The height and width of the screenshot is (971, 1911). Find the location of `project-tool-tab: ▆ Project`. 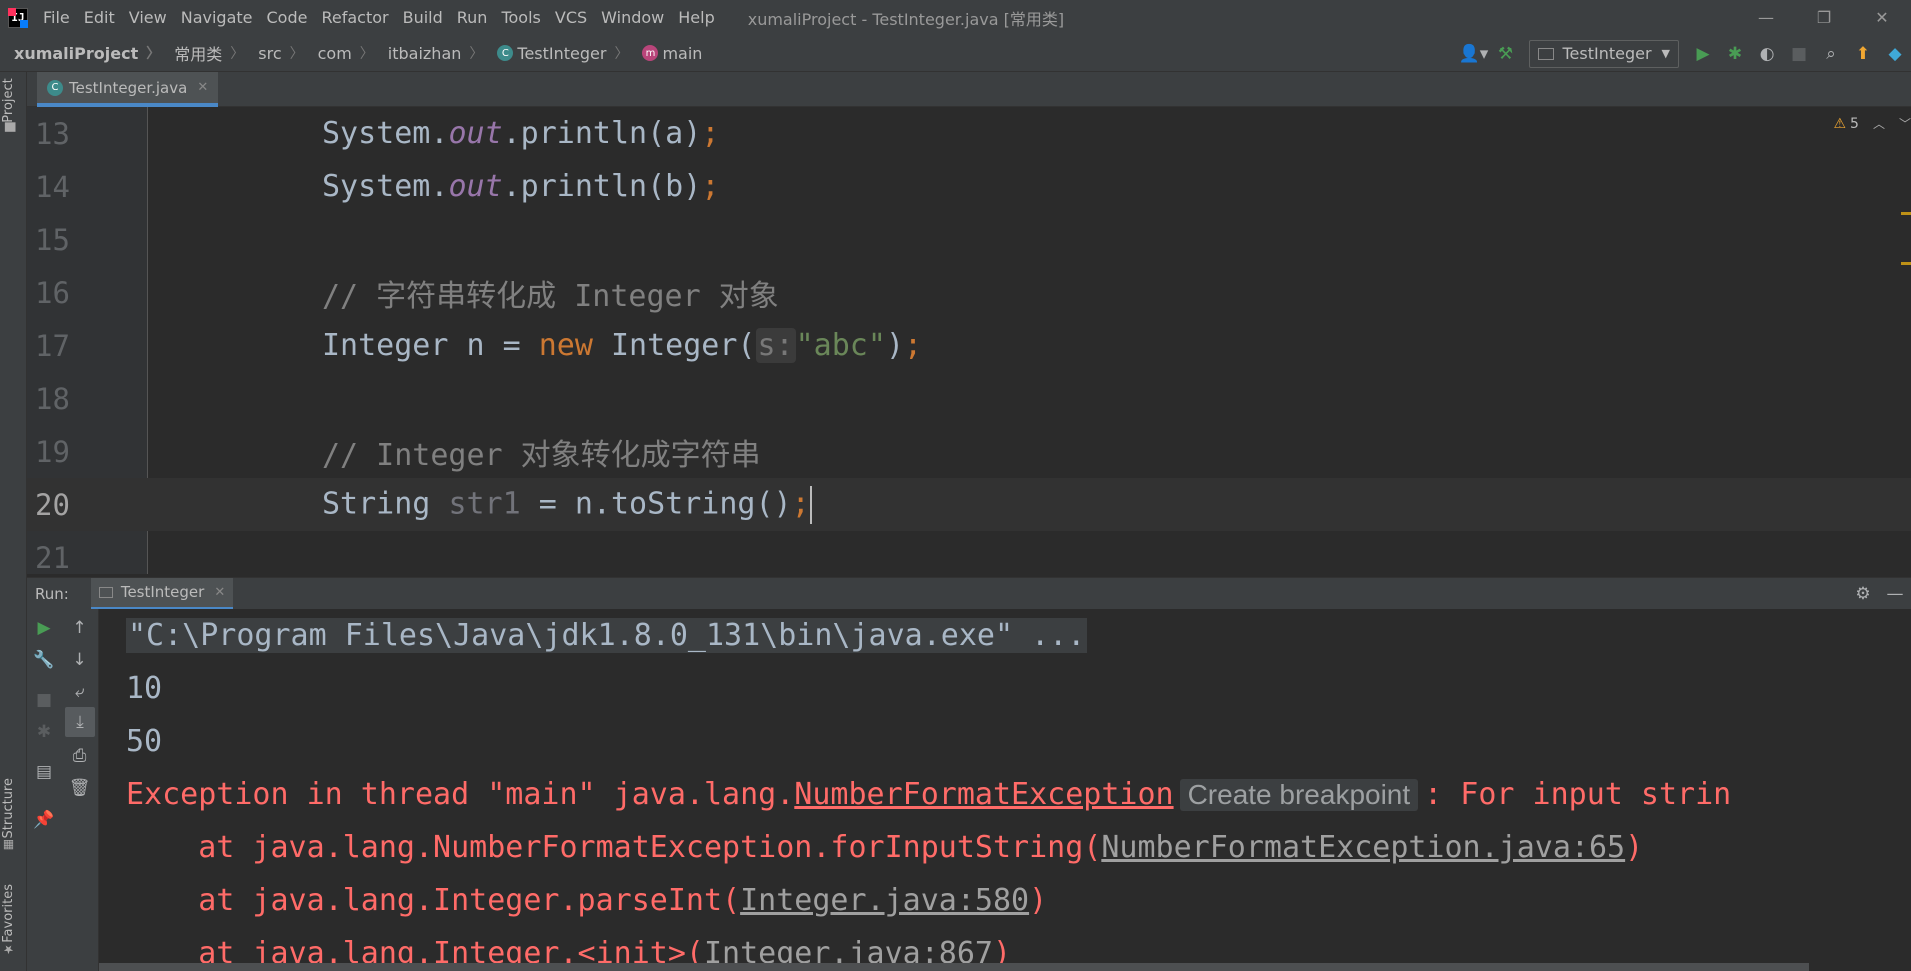

project-tool-tab: ▆ Project is located at coordinates (8, 107).